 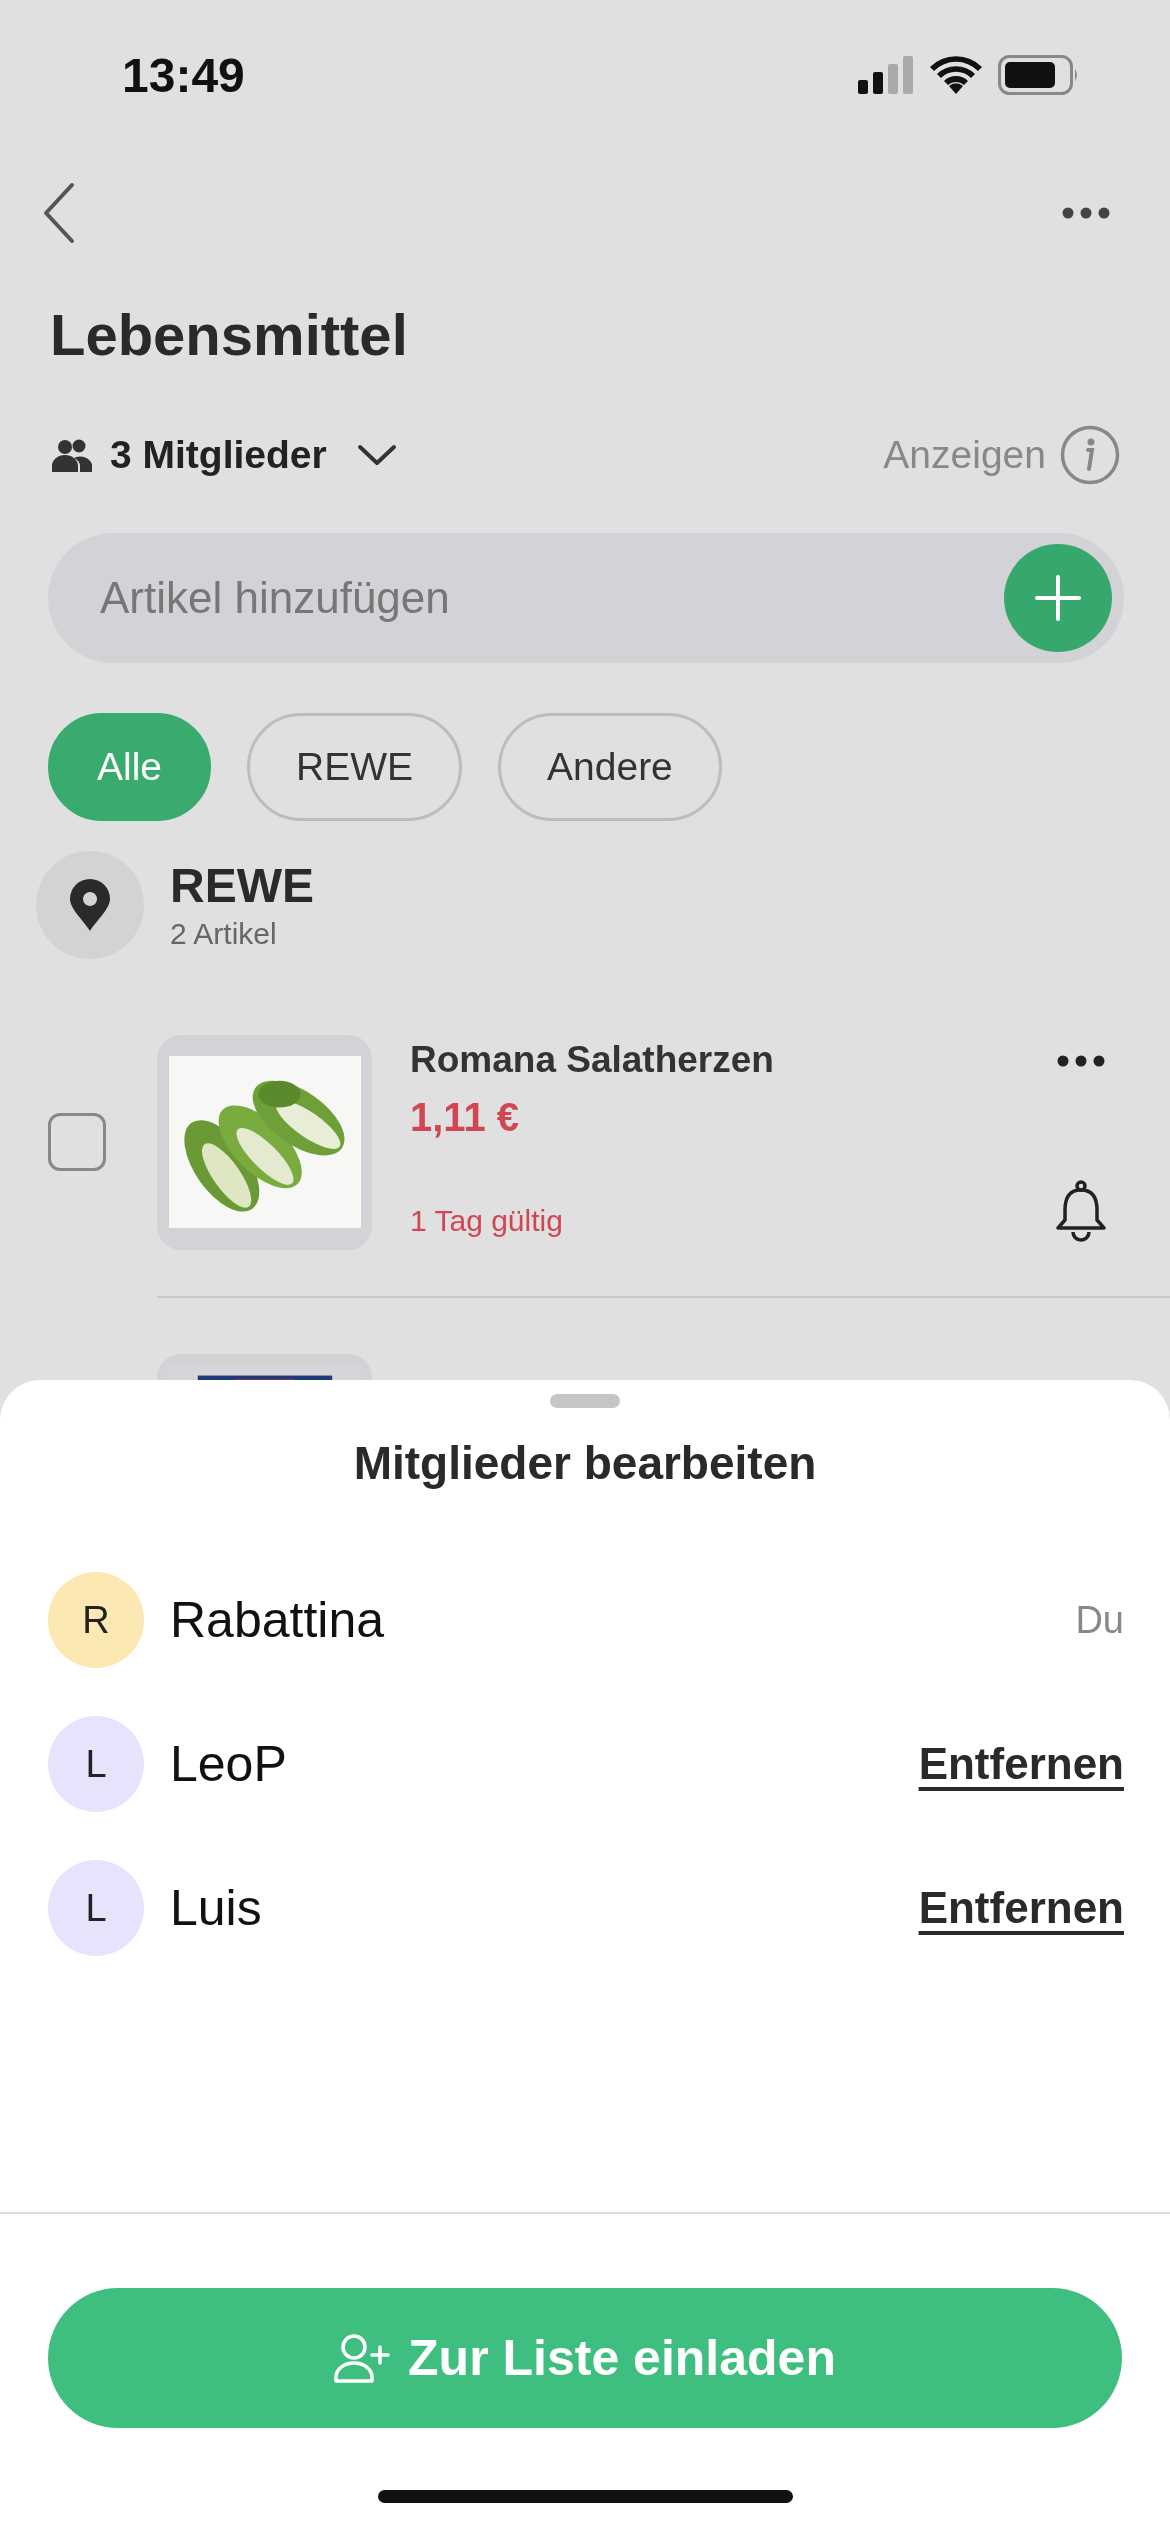 What do you see at coordinates (592, 1059) in the screenshot?
I see `product-name: Romana Salatherzen` at bounding box center [592, 1059].